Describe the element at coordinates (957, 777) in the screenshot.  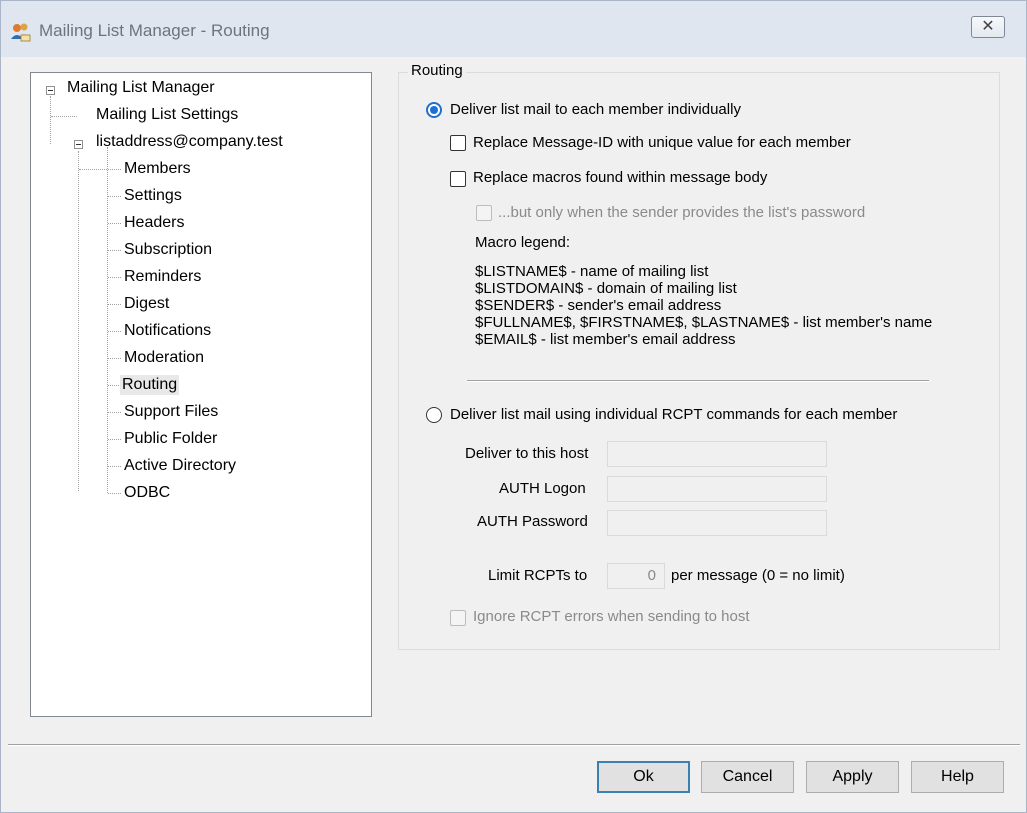
I see `help-button: Help` at that location.